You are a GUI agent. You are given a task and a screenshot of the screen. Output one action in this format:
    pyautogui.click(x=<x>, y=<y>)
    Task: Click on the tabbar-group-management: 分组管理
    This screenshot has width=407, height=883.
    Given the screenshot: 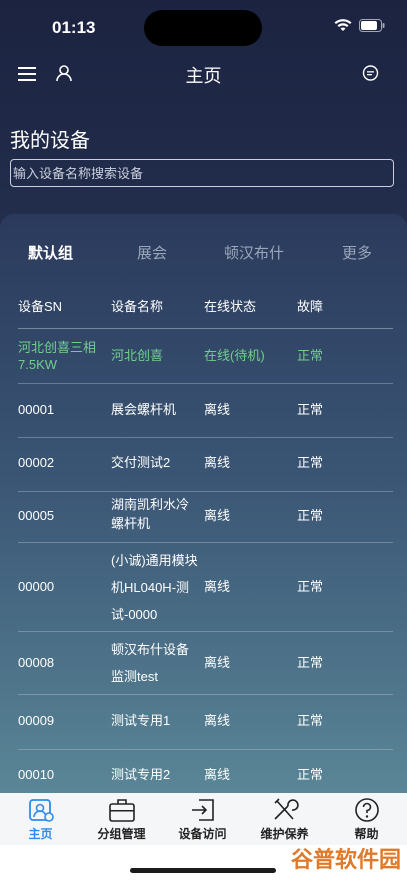 What is the action you would take?
    pyautogui.click(x=121, y=819)
    